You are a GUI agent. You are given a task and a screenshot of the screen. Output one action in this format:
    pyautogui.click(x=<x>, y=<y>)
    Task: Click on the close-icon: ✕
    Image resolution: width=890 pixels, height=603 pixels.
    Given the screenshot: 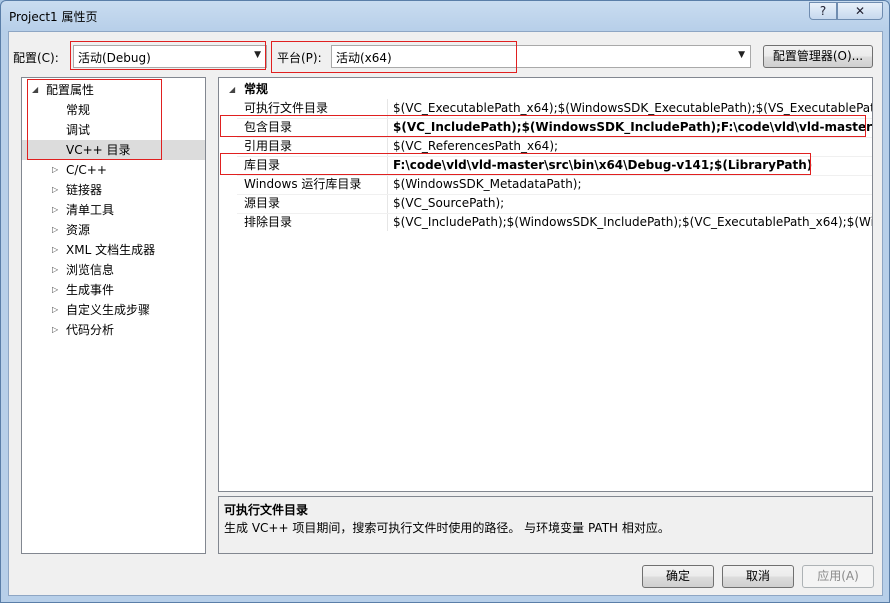 What is the action you would take?
    pyautogui.click(x=860, y=11)
    